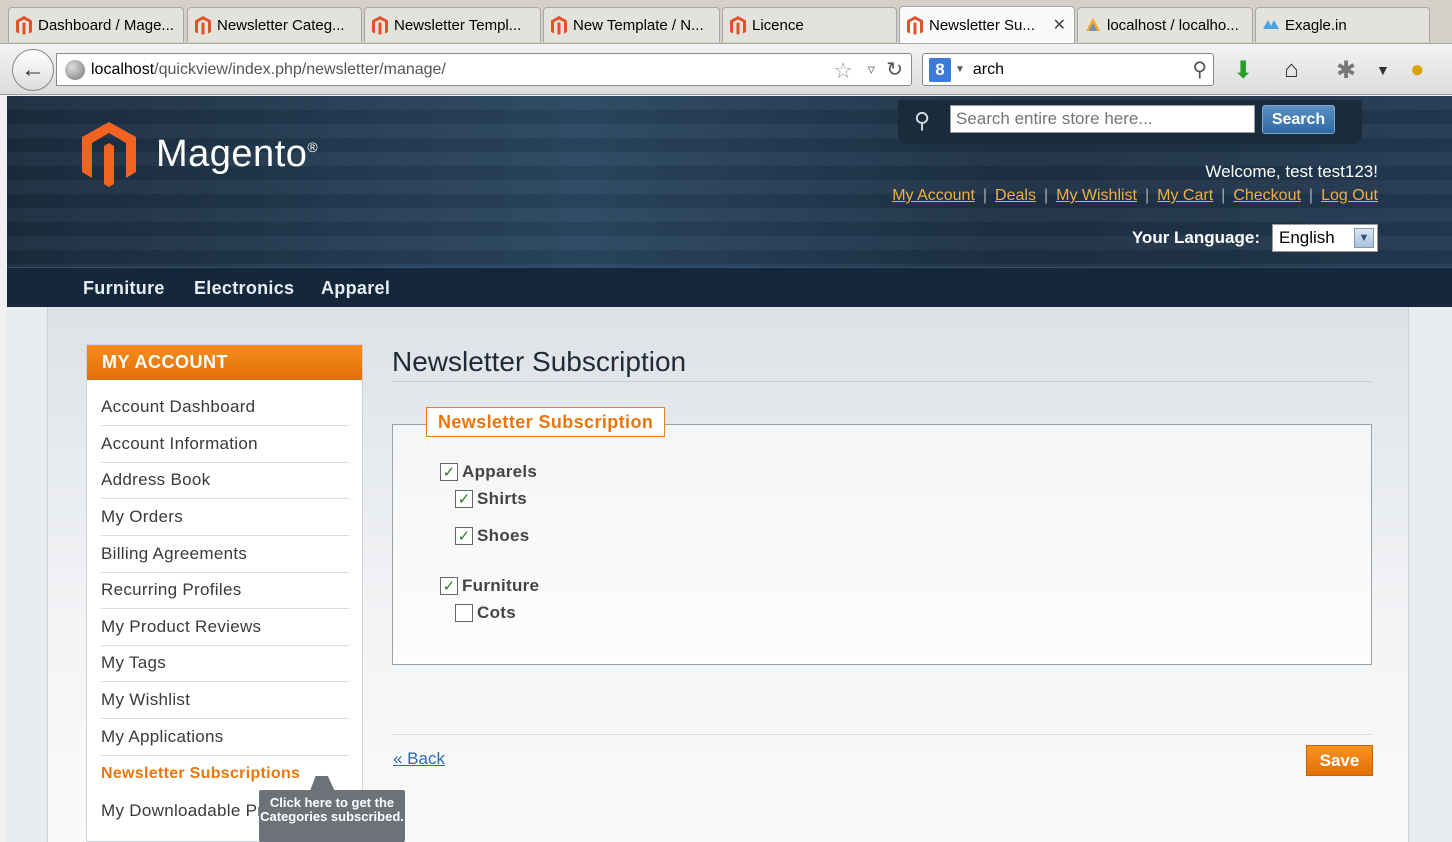  I want to click on nav-electronics: Electronics, so click(244, 288).